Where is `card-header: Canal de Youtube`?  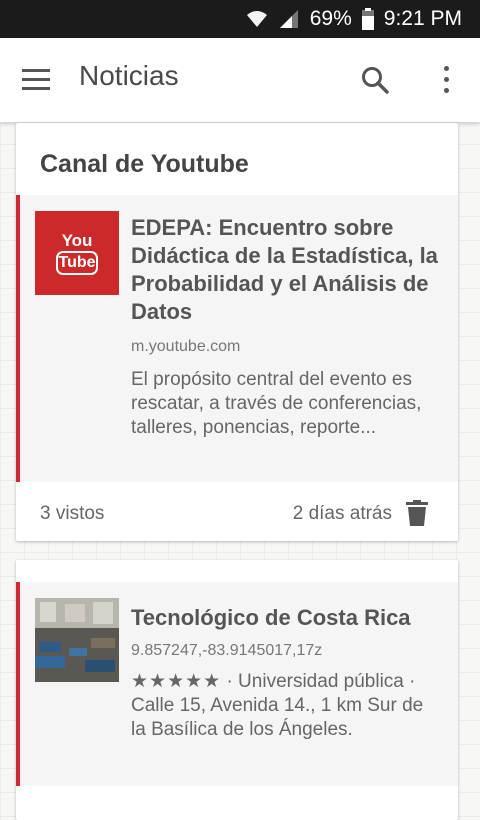
card-header: Canal de Youtube is located at coordinates (144, 164).